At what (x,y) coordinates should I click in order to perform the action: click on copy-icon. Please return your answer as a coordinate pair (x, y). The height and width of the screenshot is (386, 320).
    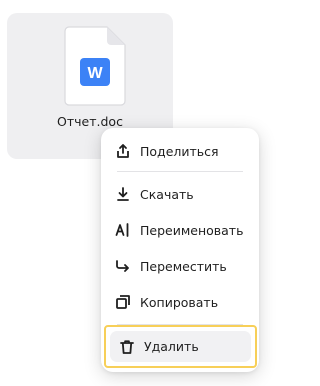
    Looking at the image, I should click on (123, 302).